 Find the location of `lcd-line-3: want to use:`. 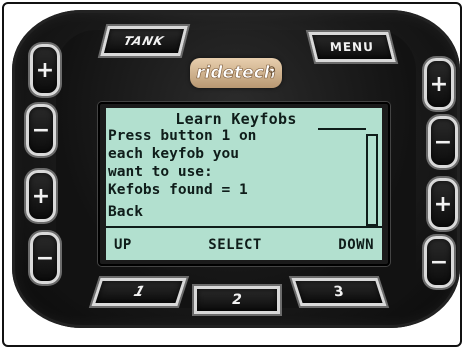

lcd-line-3: want to use: is located at coordinates (160, 172).